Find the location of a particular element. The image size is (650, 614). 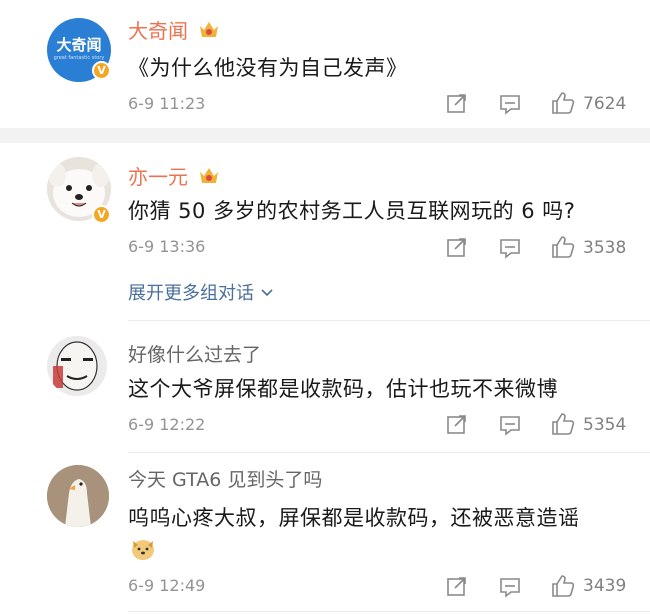

comment-text: 呜呜心疼大叔，屏保都是收款码，还被恶意造谣 is located at coordinates (354, 518).